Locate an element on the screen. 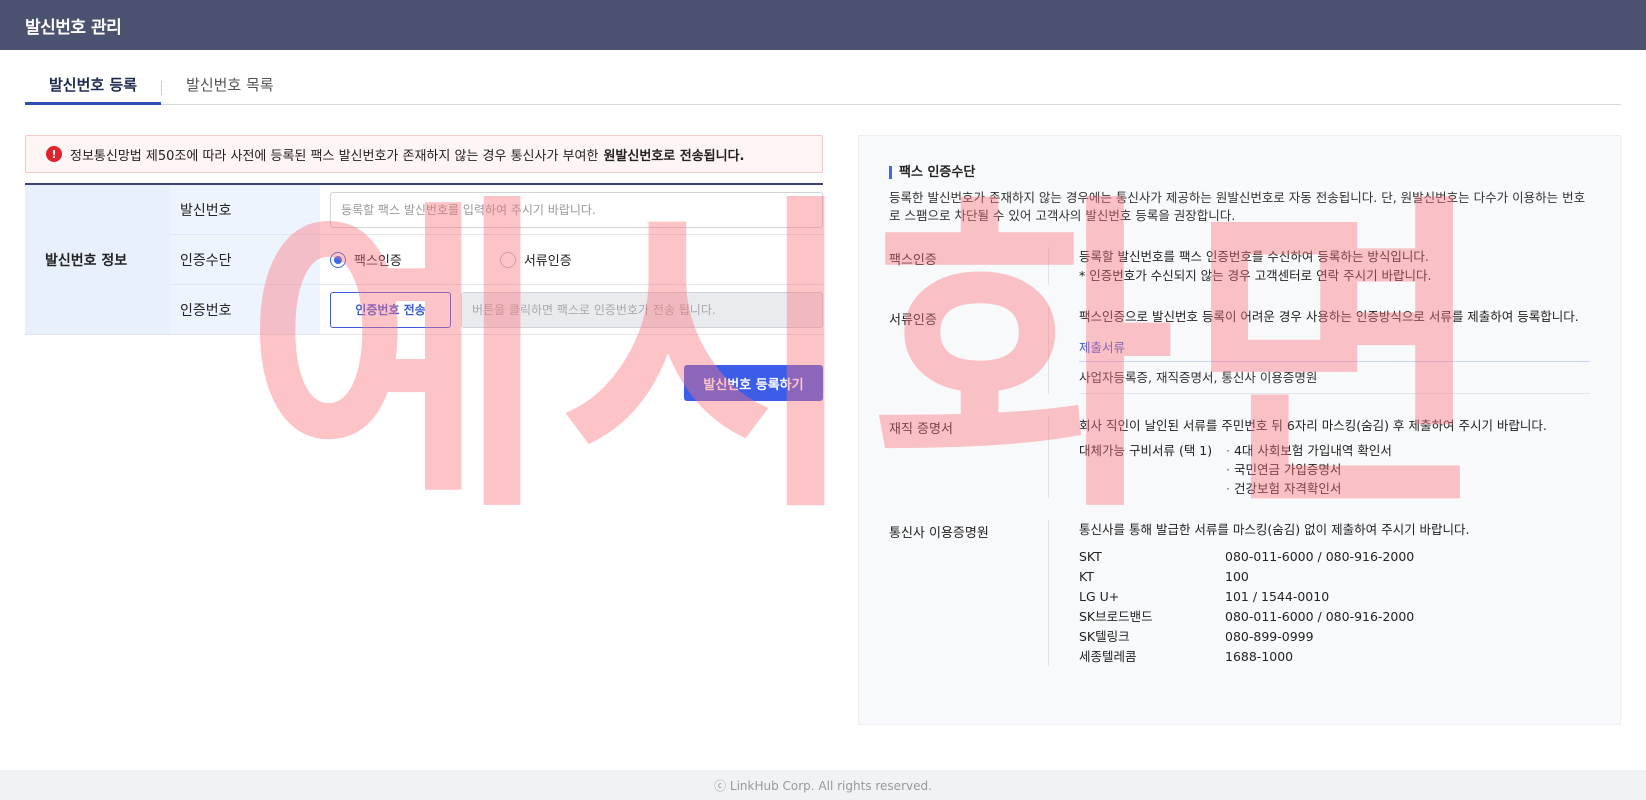 The width and height of the screenshot is (1646, 800). form-group-label: 발신번호 정보 is located at coordinates (97, 260).